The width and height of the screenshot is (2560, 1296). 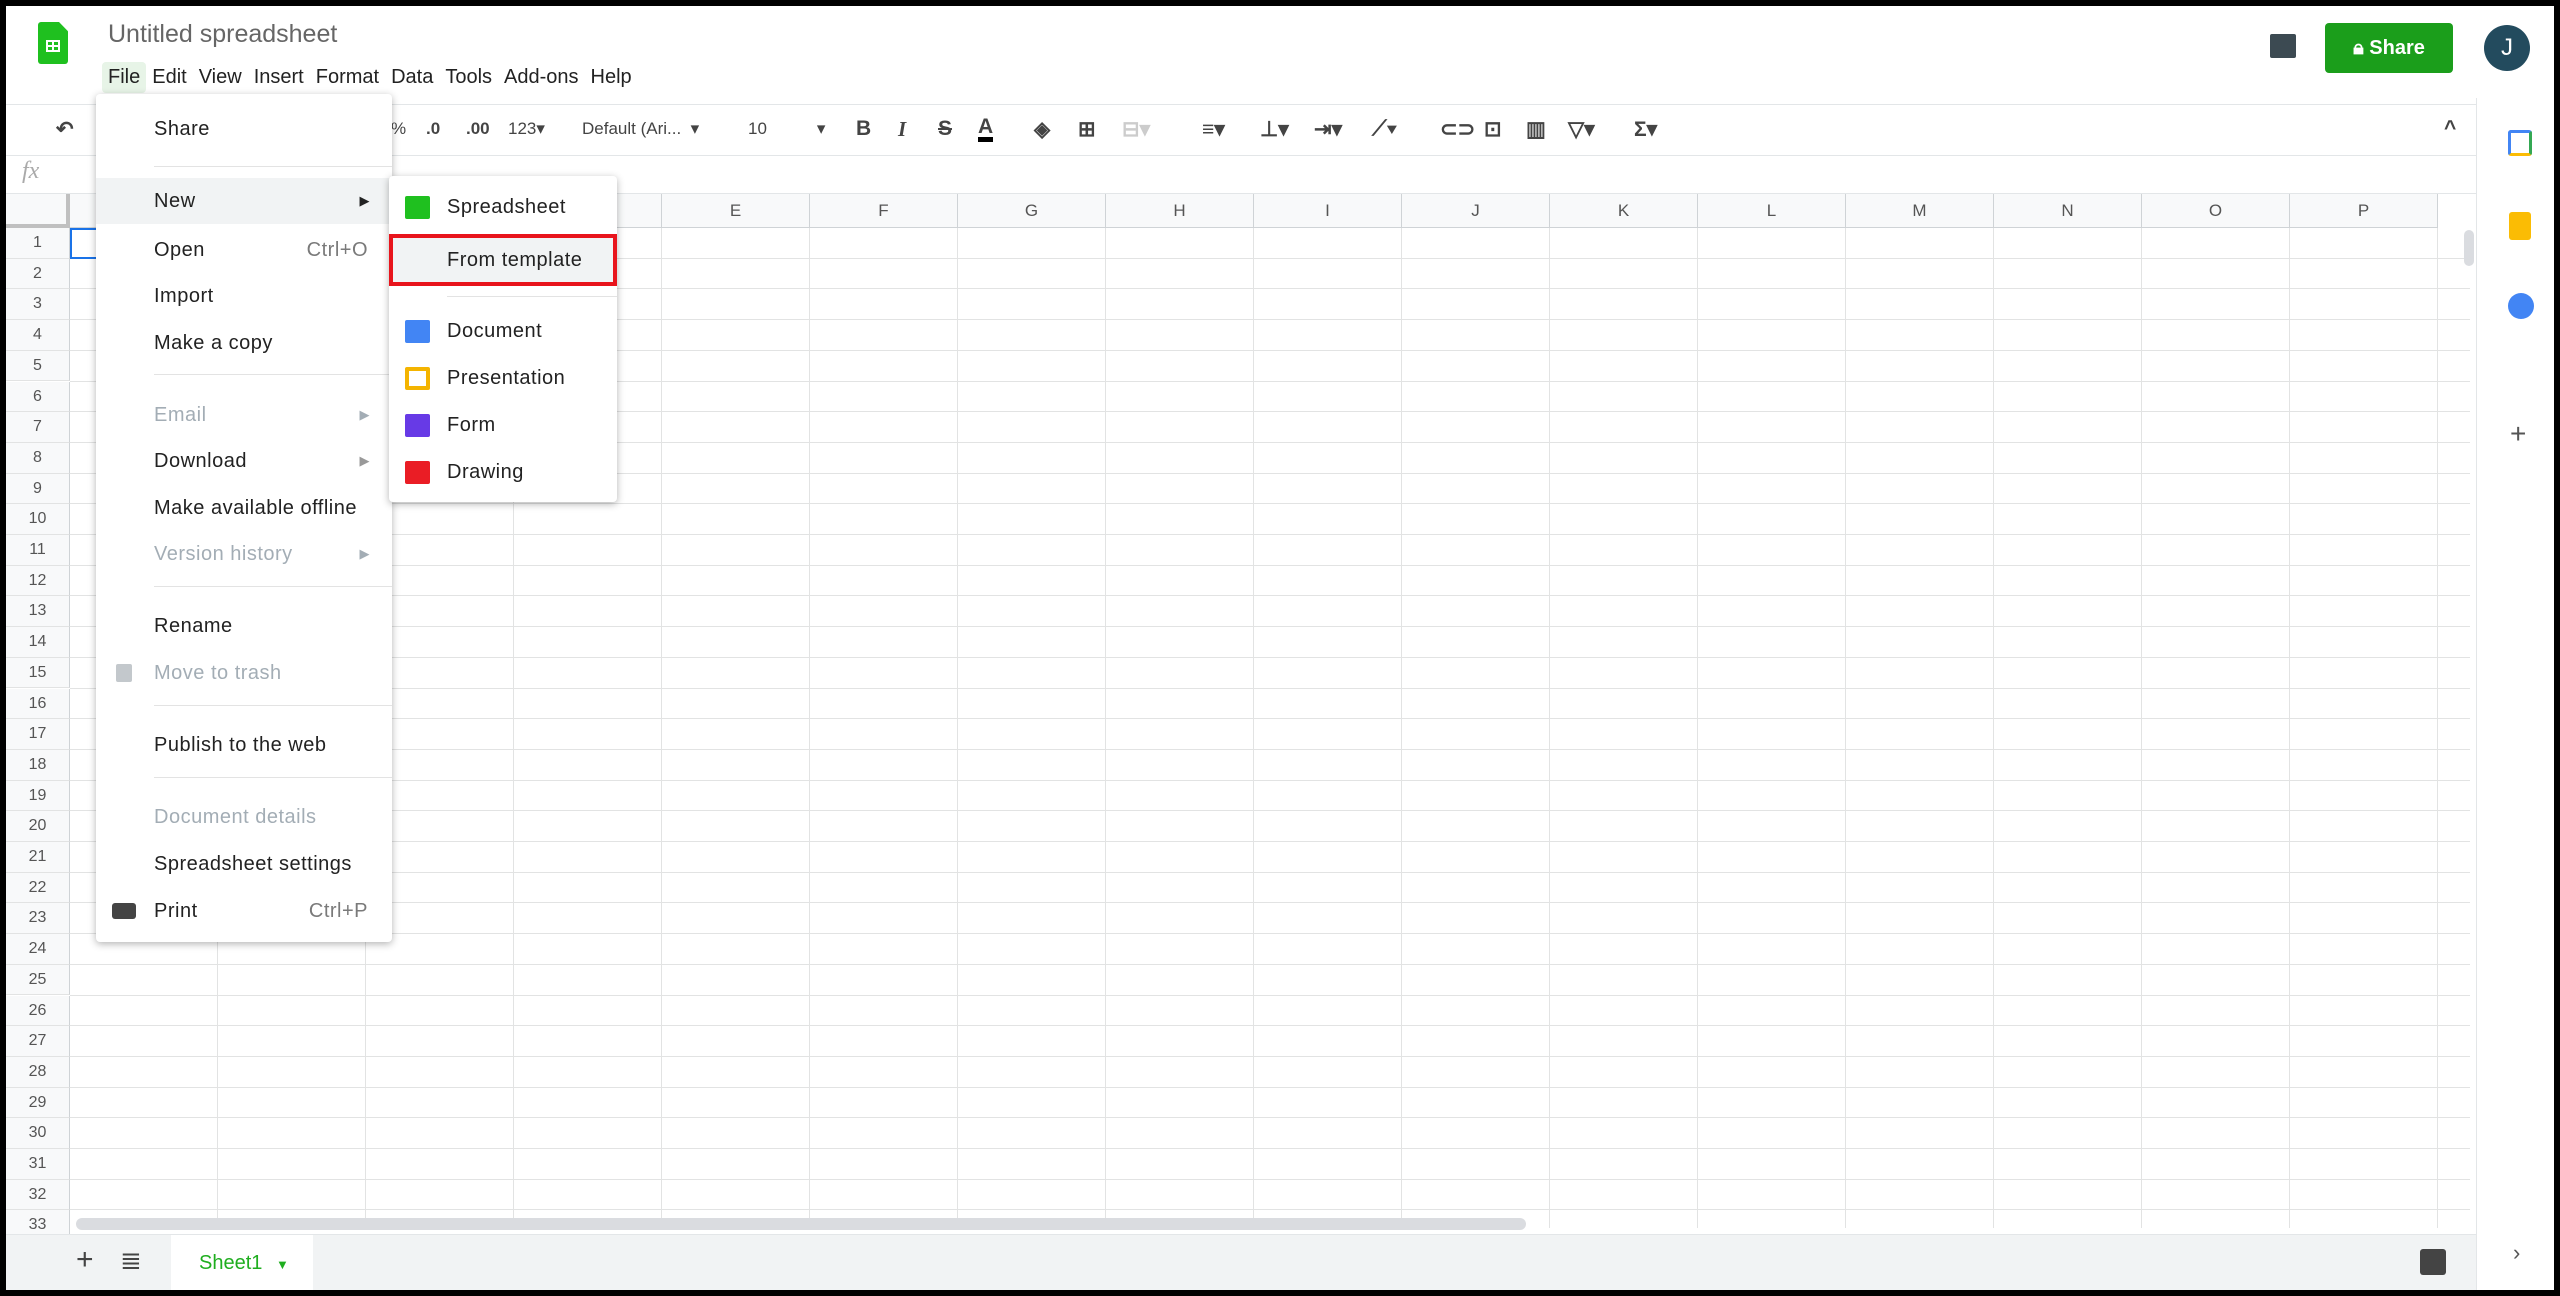 I want to click on increase-decimal-button: .00, so click(x=478, y=129).